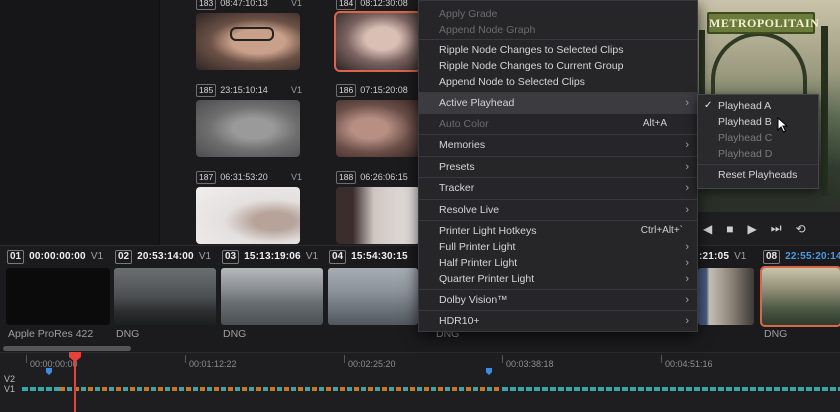  Describe the element at coordinates (338, 256) in the screenshot. I see `clip-number: 04` at that location.